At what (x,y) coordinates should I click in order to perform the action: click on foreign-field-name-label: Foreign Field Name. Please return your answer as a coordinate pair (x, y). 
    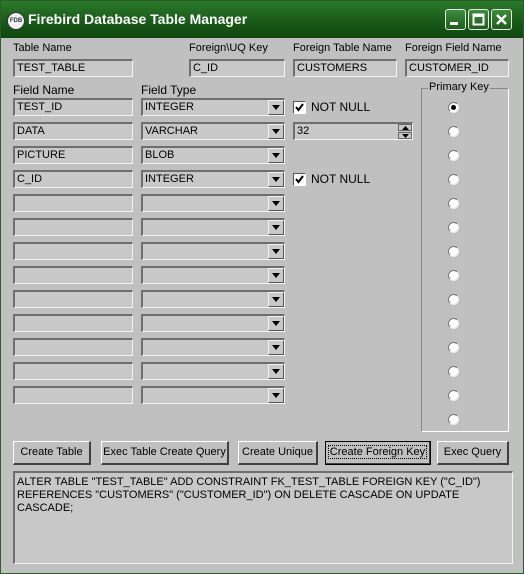
    Looking at the image, I should click on (453, 48).